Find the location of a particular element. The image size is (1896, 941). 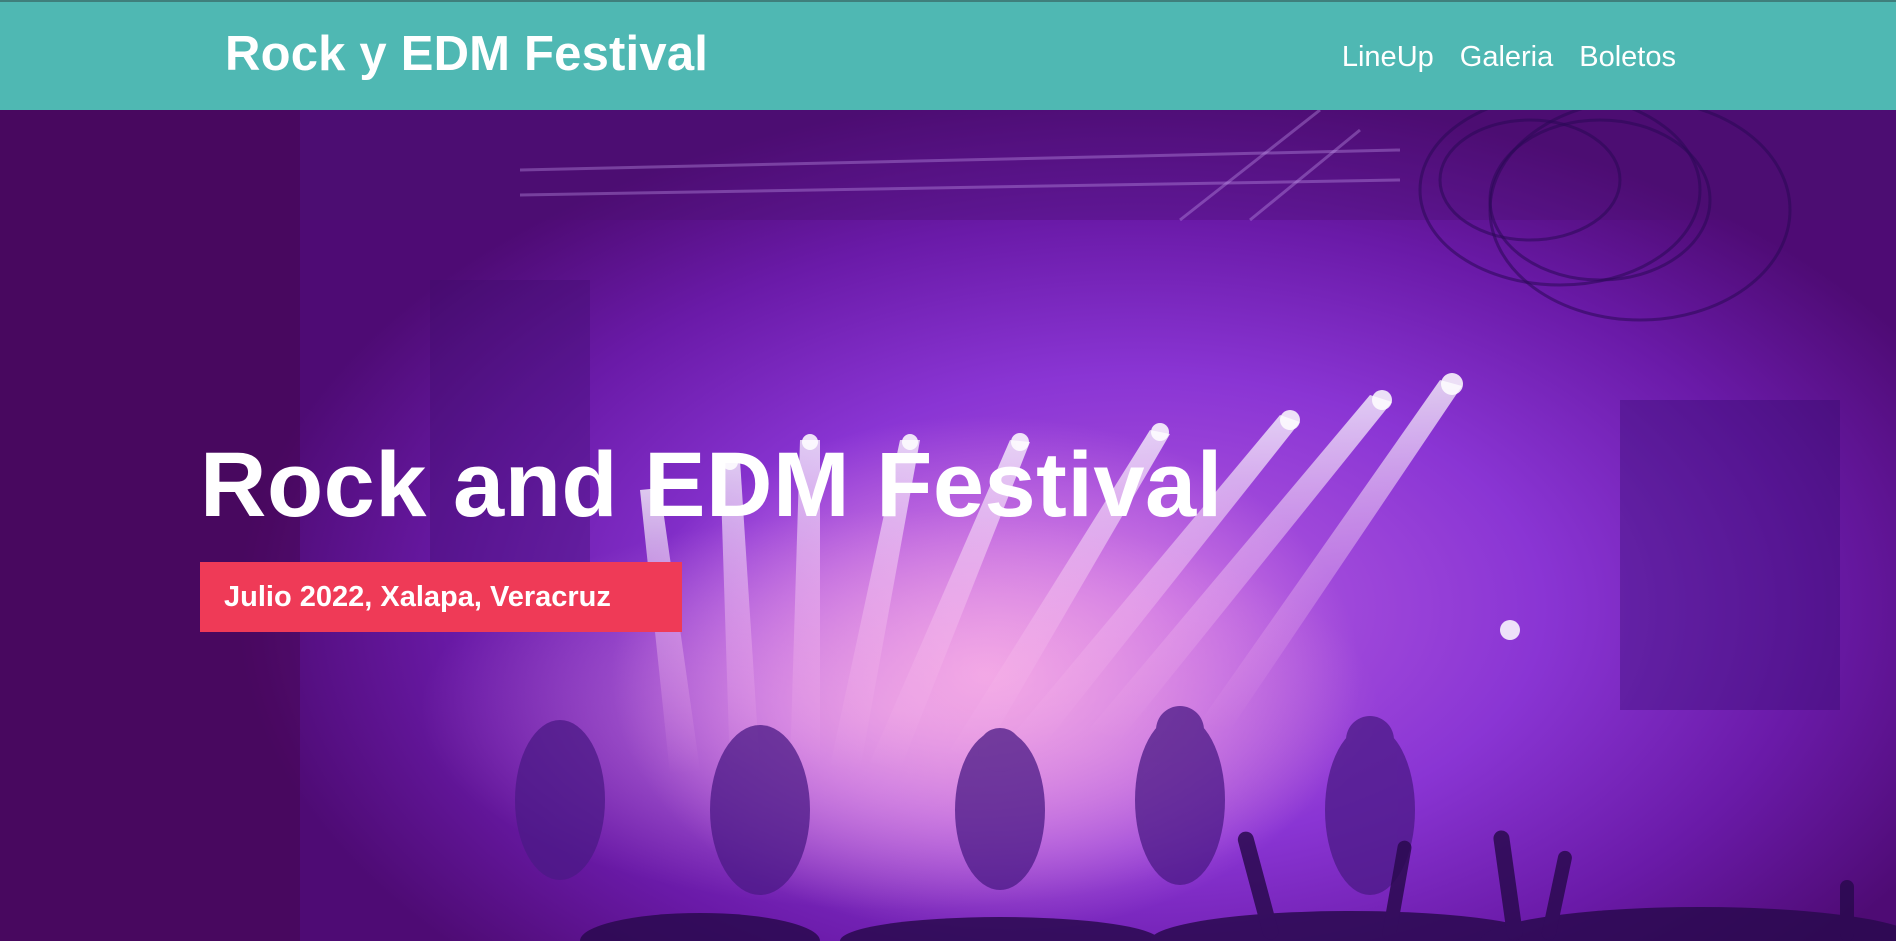

hero-title: Rock and EDM Festival is located at coordinates (711, 485).